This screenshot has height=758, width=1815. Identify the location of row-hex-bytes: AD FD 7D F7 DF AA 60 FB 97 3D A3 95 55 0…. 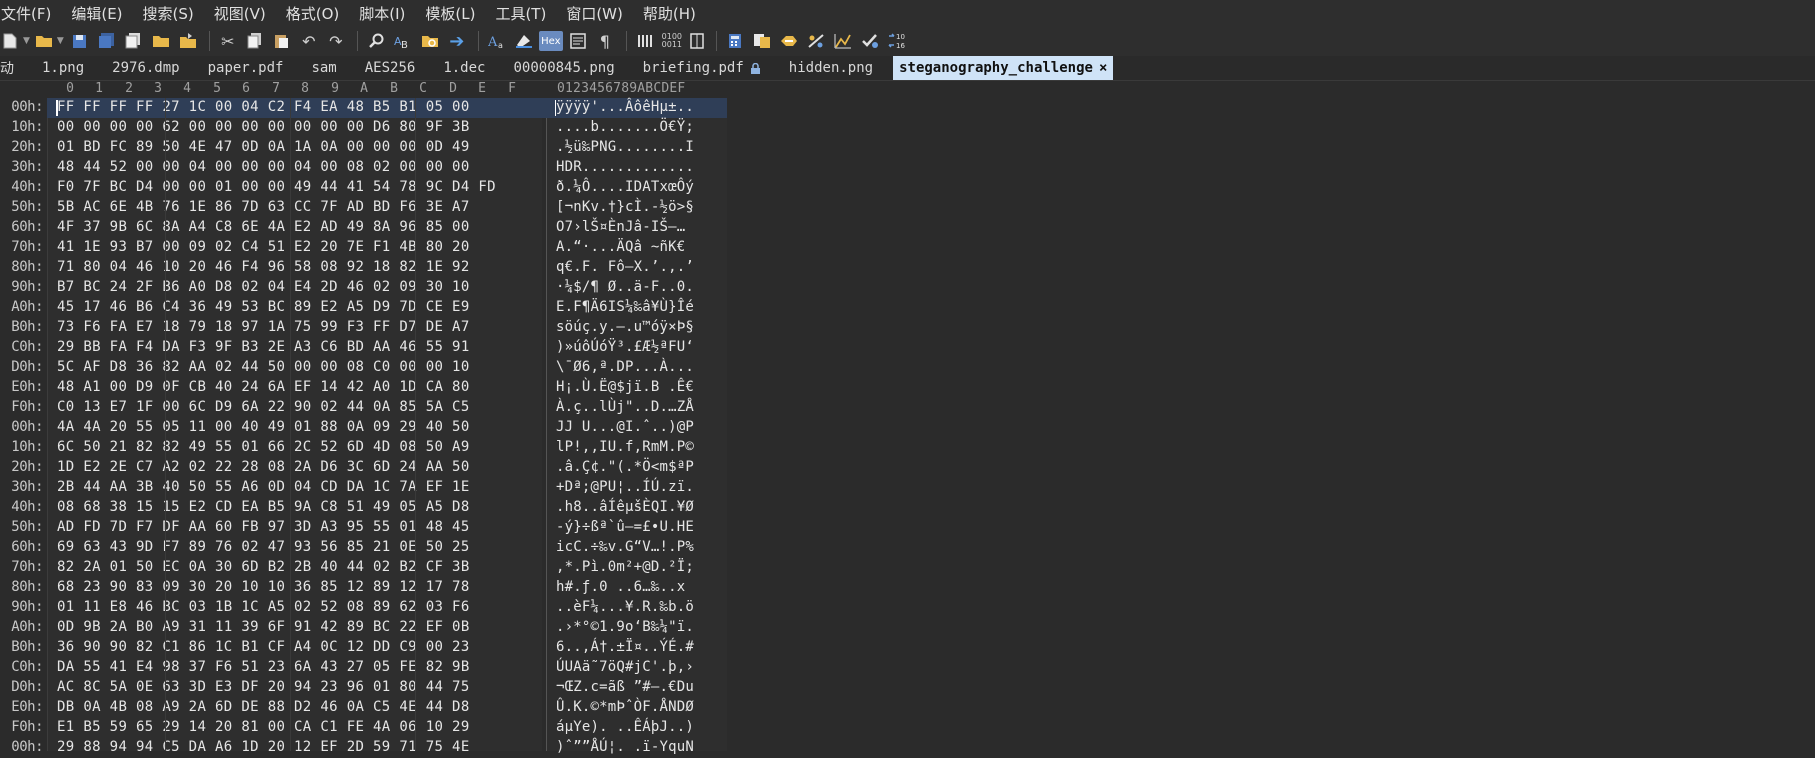
(263, 527).